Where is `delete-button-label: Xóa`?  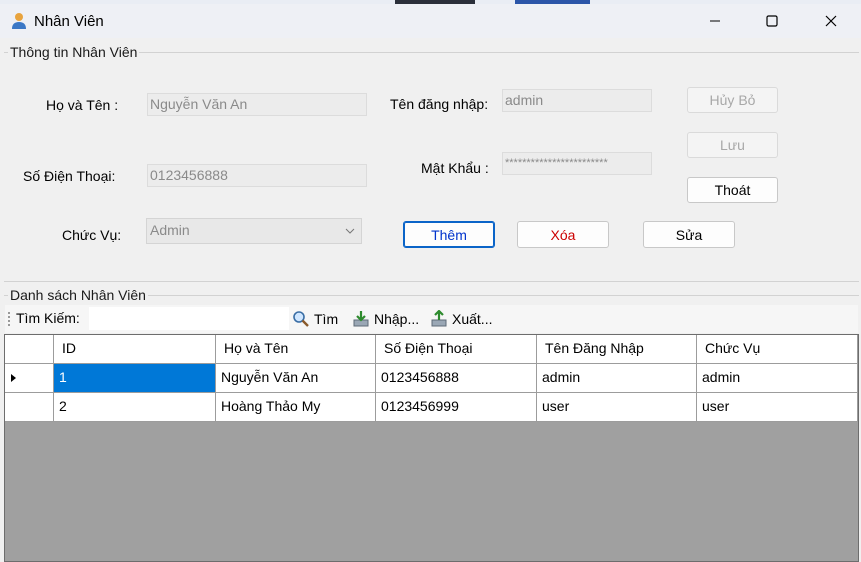 delete-button-label: Xóa is located at coordinates (563, 234).